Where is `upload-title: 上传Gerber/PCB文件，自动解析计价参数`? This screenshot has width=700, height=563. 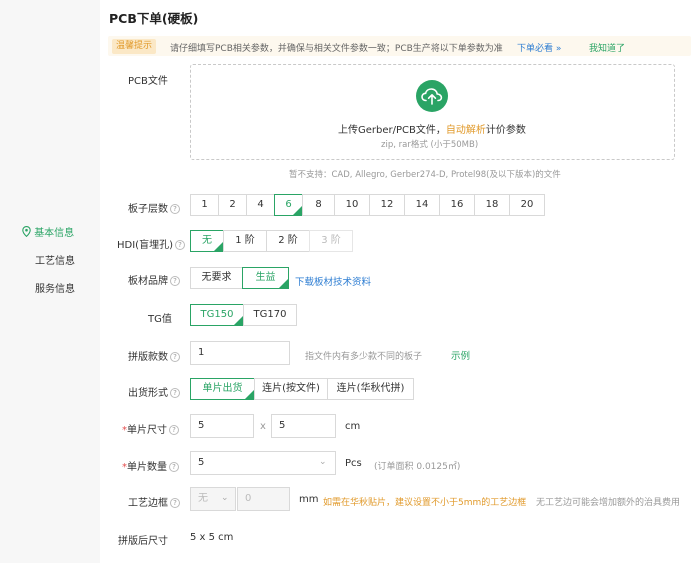
upload-title: 上传Gerber/PCB文件，自动解析计价参数 is located at coordinates (432, 128).